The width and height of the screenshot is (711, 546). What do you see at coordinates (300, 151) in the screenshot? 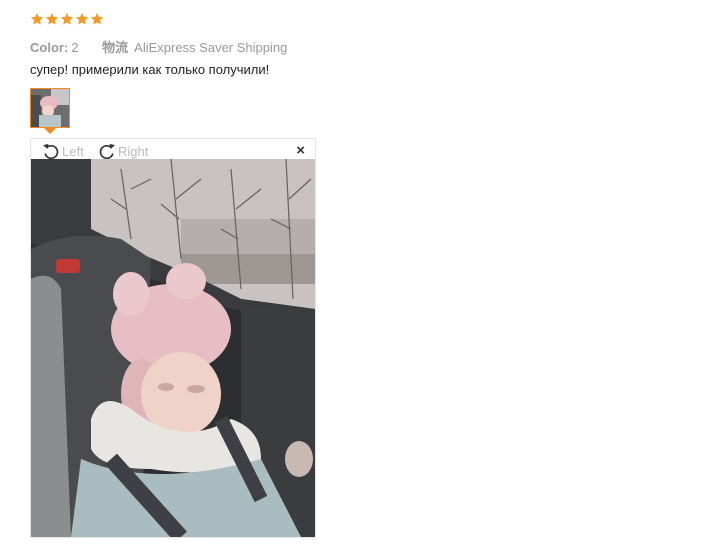
I see `close-button: ×` at bounding box center [300, 151].